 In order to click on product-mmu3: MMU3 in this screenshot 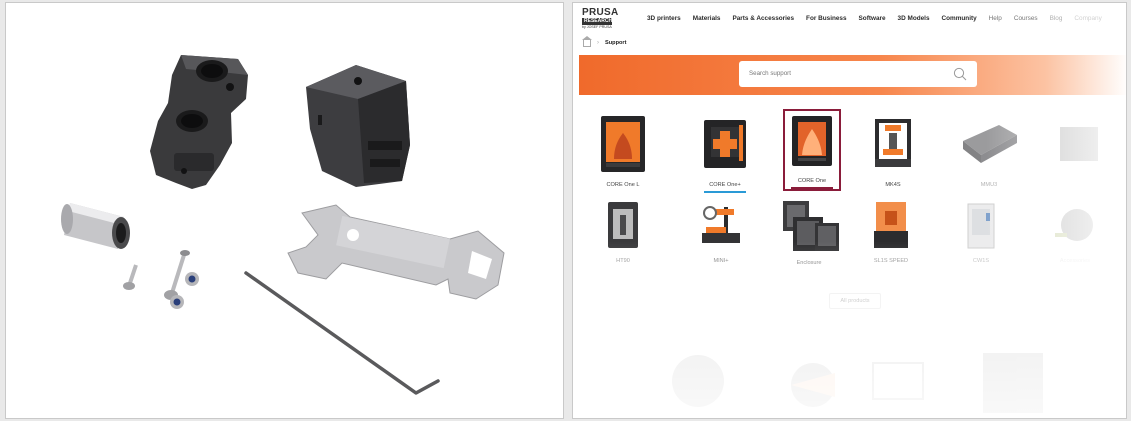, I will do `click(989, 154)`.